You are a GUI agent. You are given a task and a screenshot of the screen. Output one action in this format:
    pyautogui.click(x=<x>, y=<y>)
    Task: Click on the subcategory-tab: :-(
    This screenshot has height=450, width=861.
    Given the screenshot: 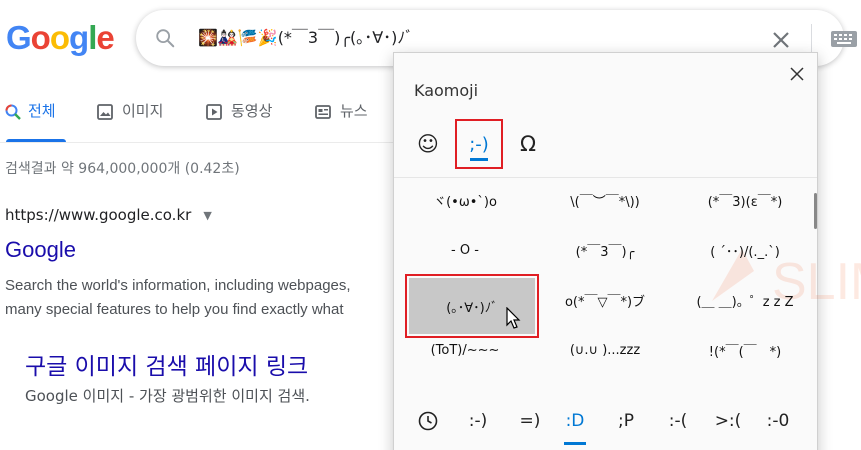 What is the action you would take?
    pyautogui.click(x=678, y=421)
    